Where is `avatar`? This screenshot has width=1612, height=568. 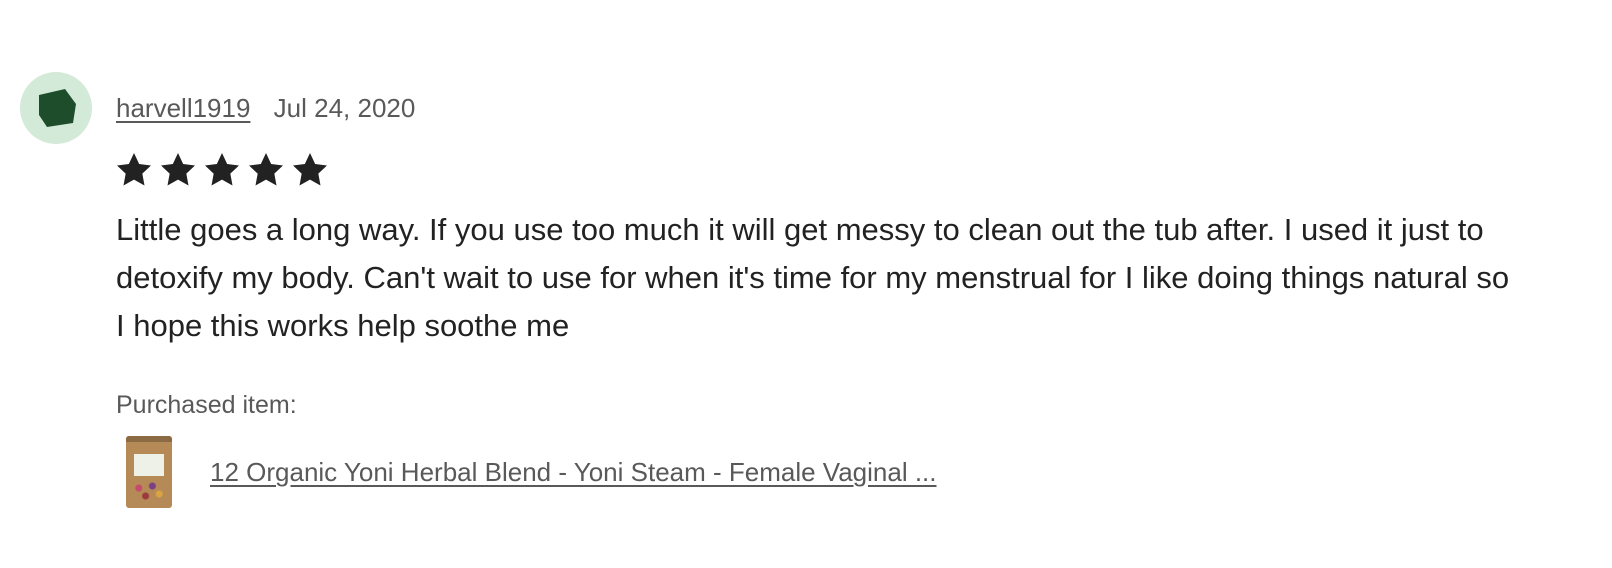
avatar is located at coordinates (56, 108).